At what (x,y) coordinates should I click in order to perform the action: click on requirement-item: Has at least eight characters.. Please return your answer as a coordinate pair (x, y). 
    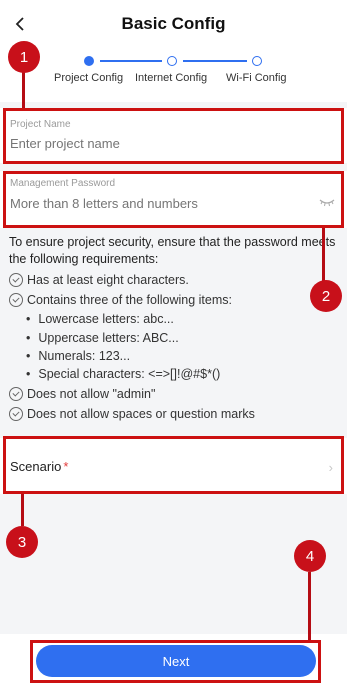
    Looking at the image, I should click on (99, 280).